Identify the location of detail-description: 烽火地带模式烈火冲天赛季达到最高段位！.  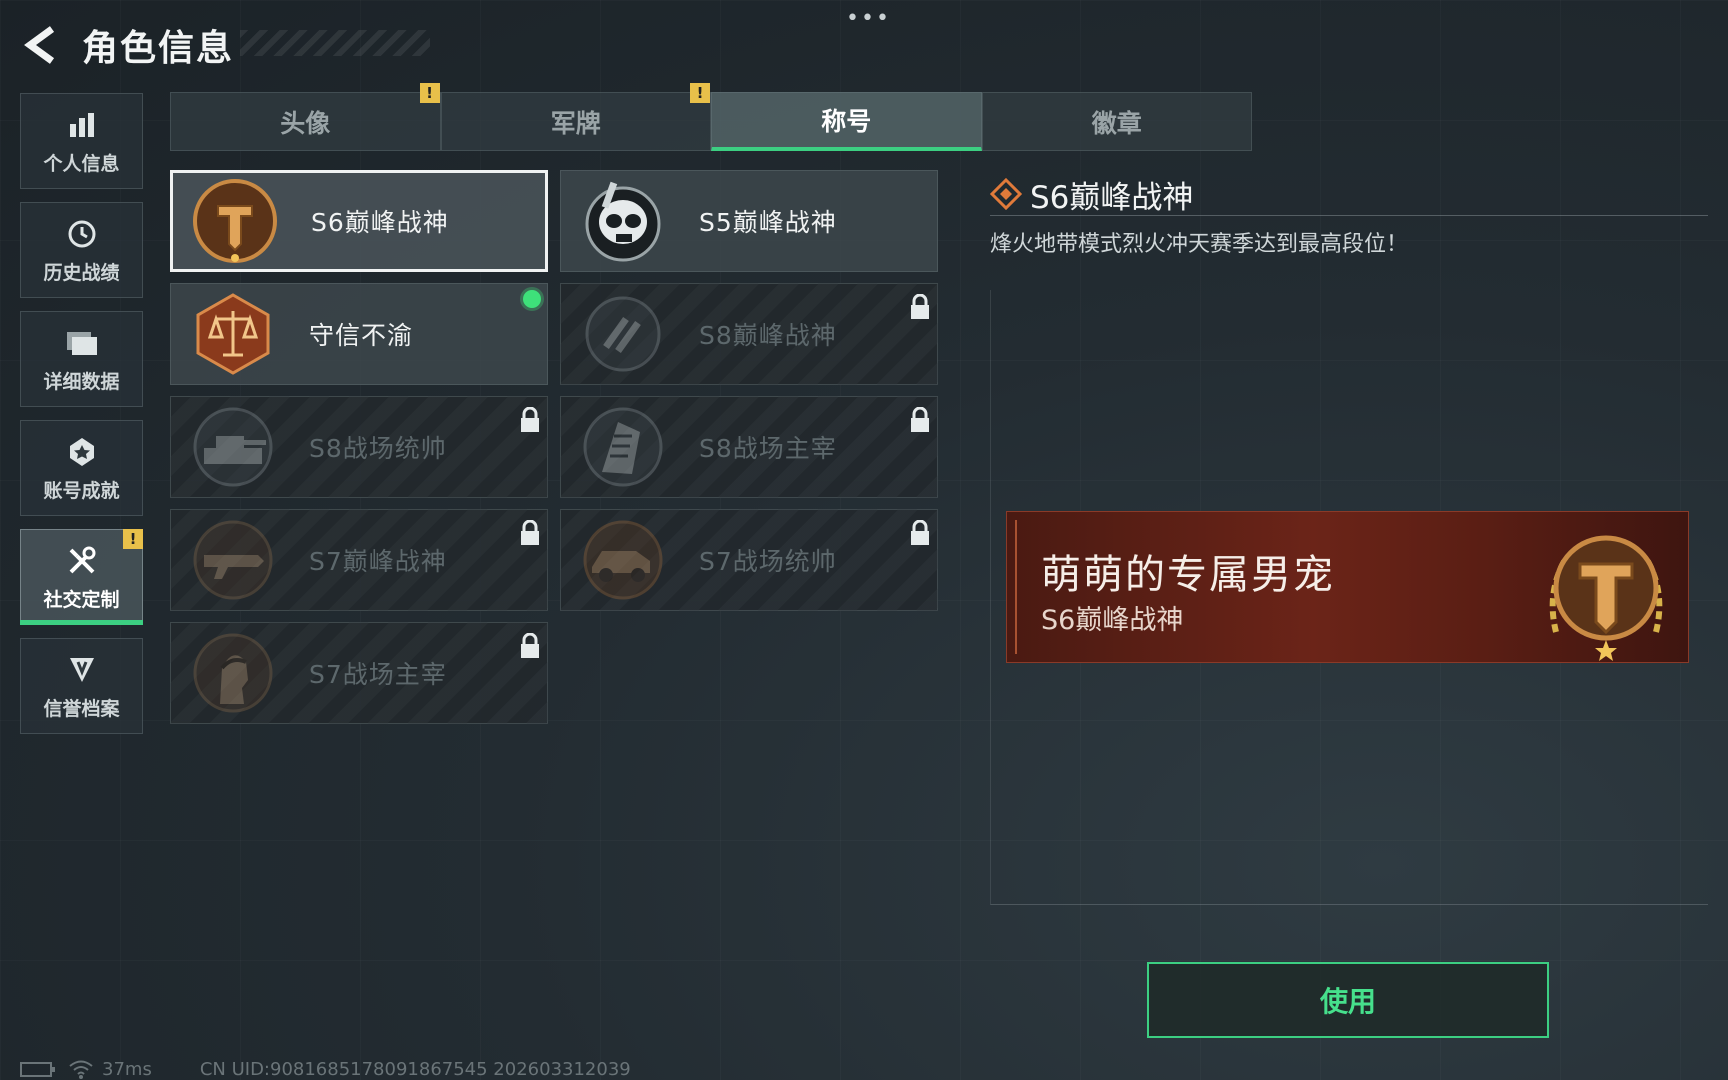
(1199, 244).